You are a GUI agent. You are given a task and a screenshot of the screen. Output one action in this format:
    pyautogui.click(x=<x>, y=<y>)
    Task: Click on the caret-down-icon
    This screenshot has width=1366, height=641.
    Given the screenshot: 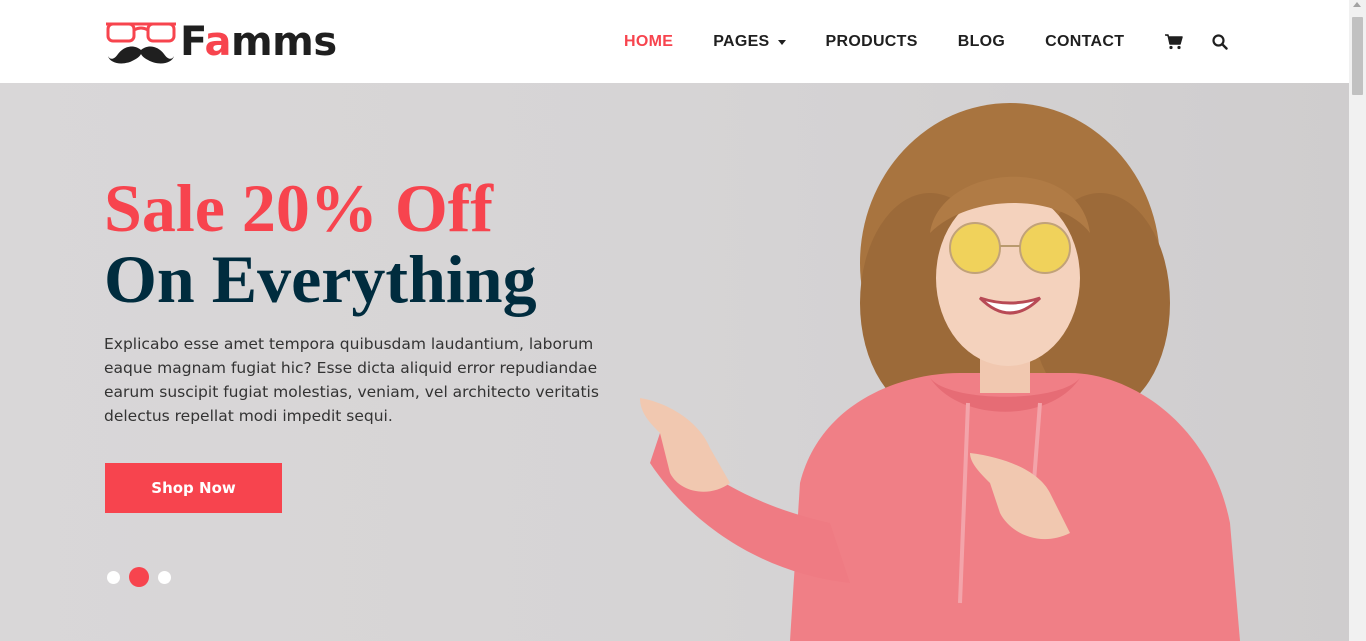 What is the action you would take?
    pyautogui.click(x=781, y=42)
    